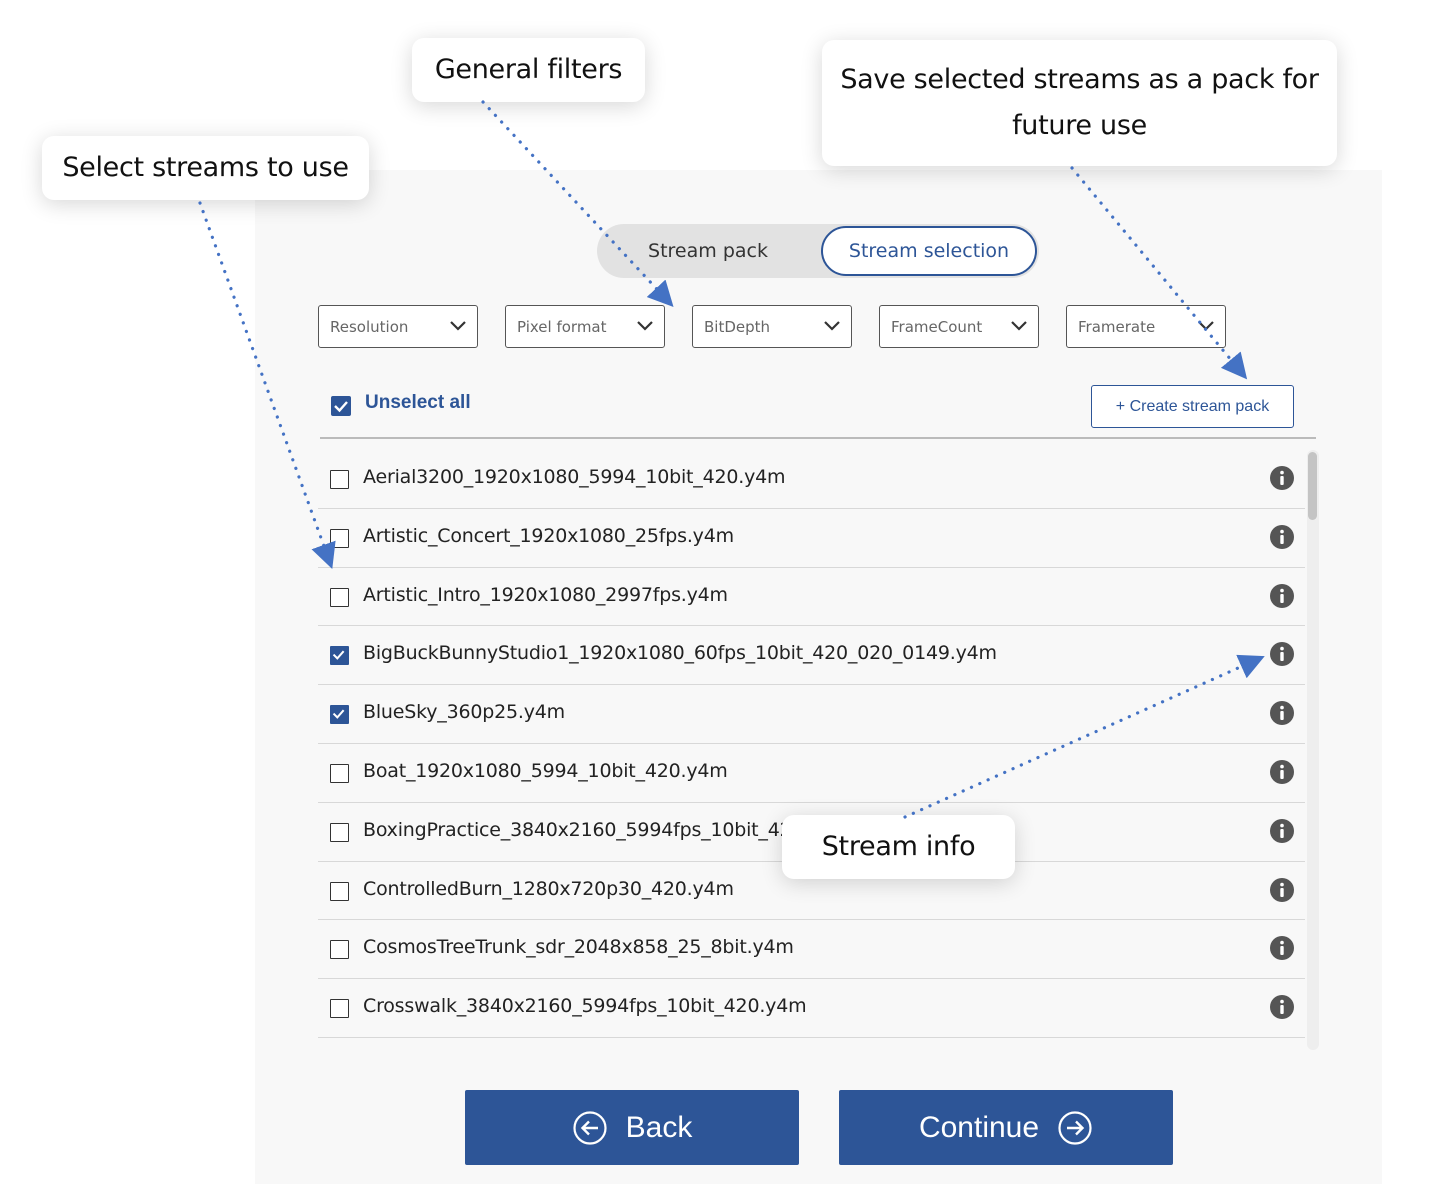  What do you see at coordinates (590, 1127) in the screenshot?
I see `arrow-left-circle-icon` at bounding box center [590, 1127].